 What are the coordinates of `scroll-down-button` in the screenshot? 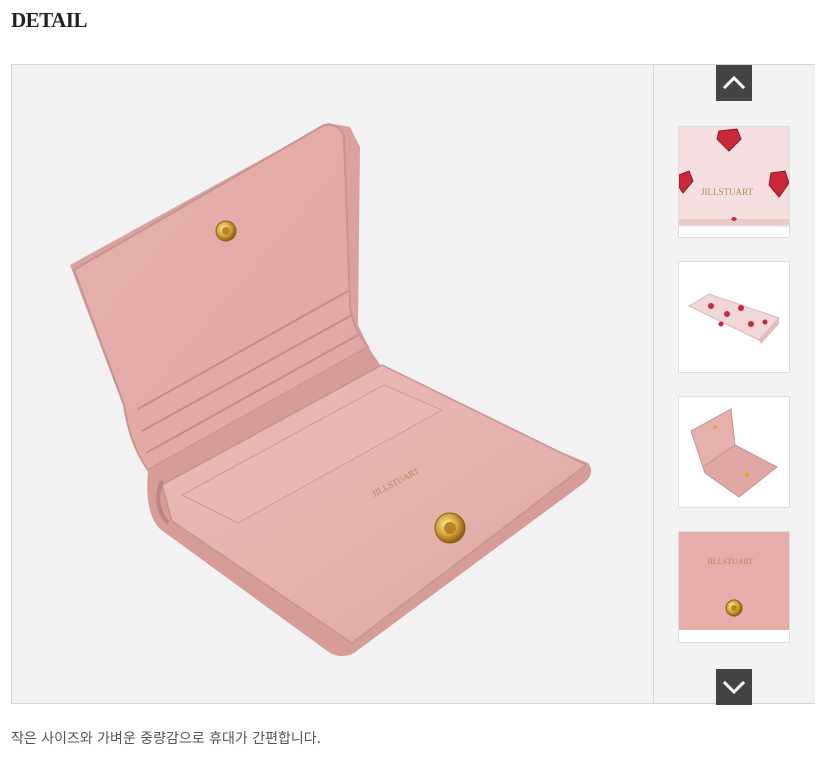 It's located at (734, 687).